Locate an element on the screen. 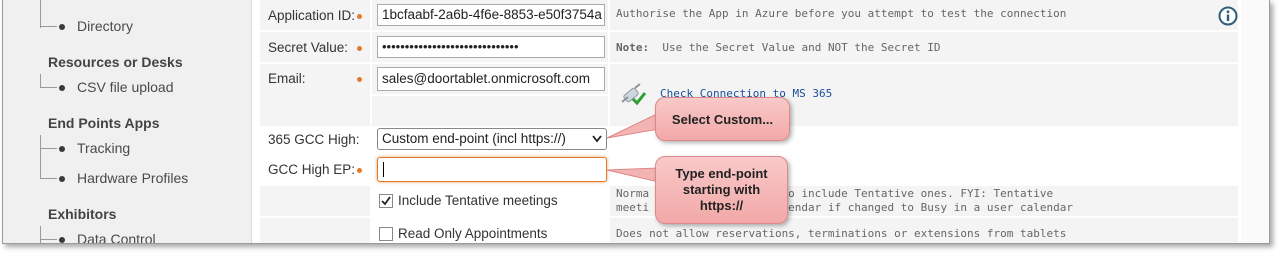 The image size is (1278, 253). text-cursor is located at coordinates (383, 169).